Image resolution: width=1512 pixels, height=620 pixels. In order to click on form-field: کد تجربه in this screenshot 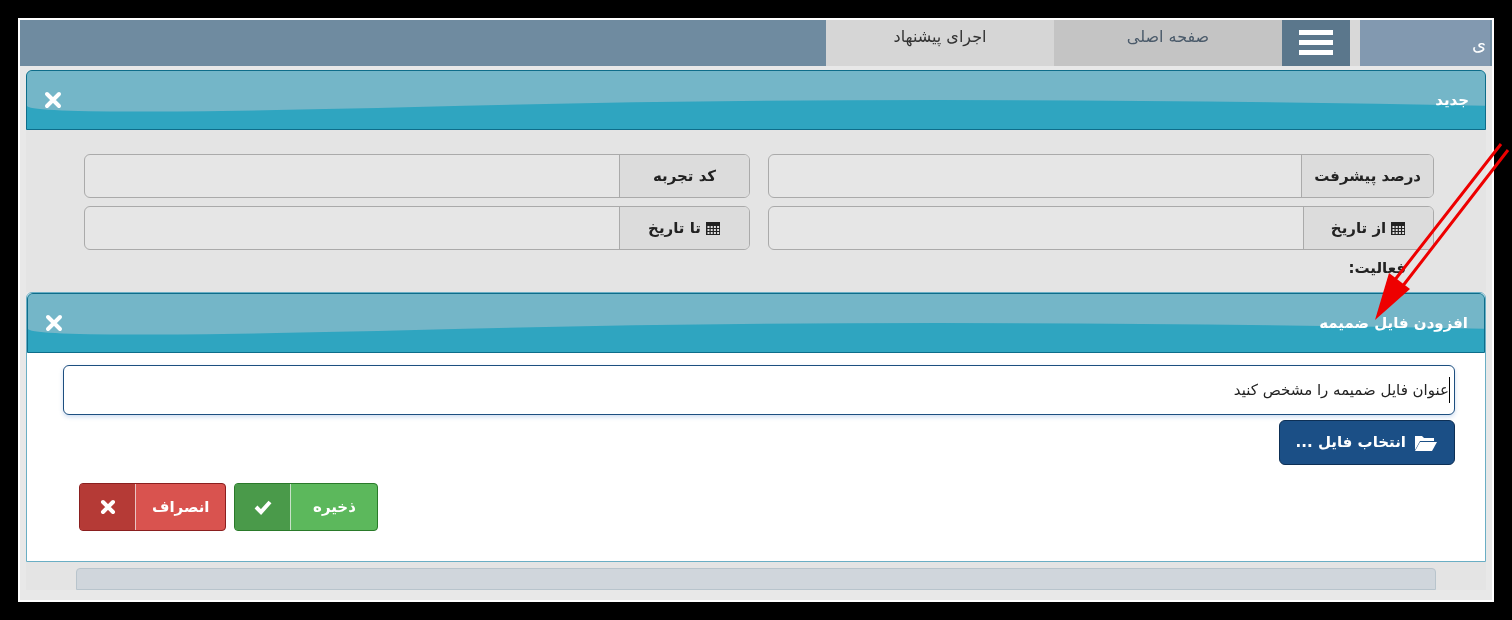, I will do `click(417, 176)`.